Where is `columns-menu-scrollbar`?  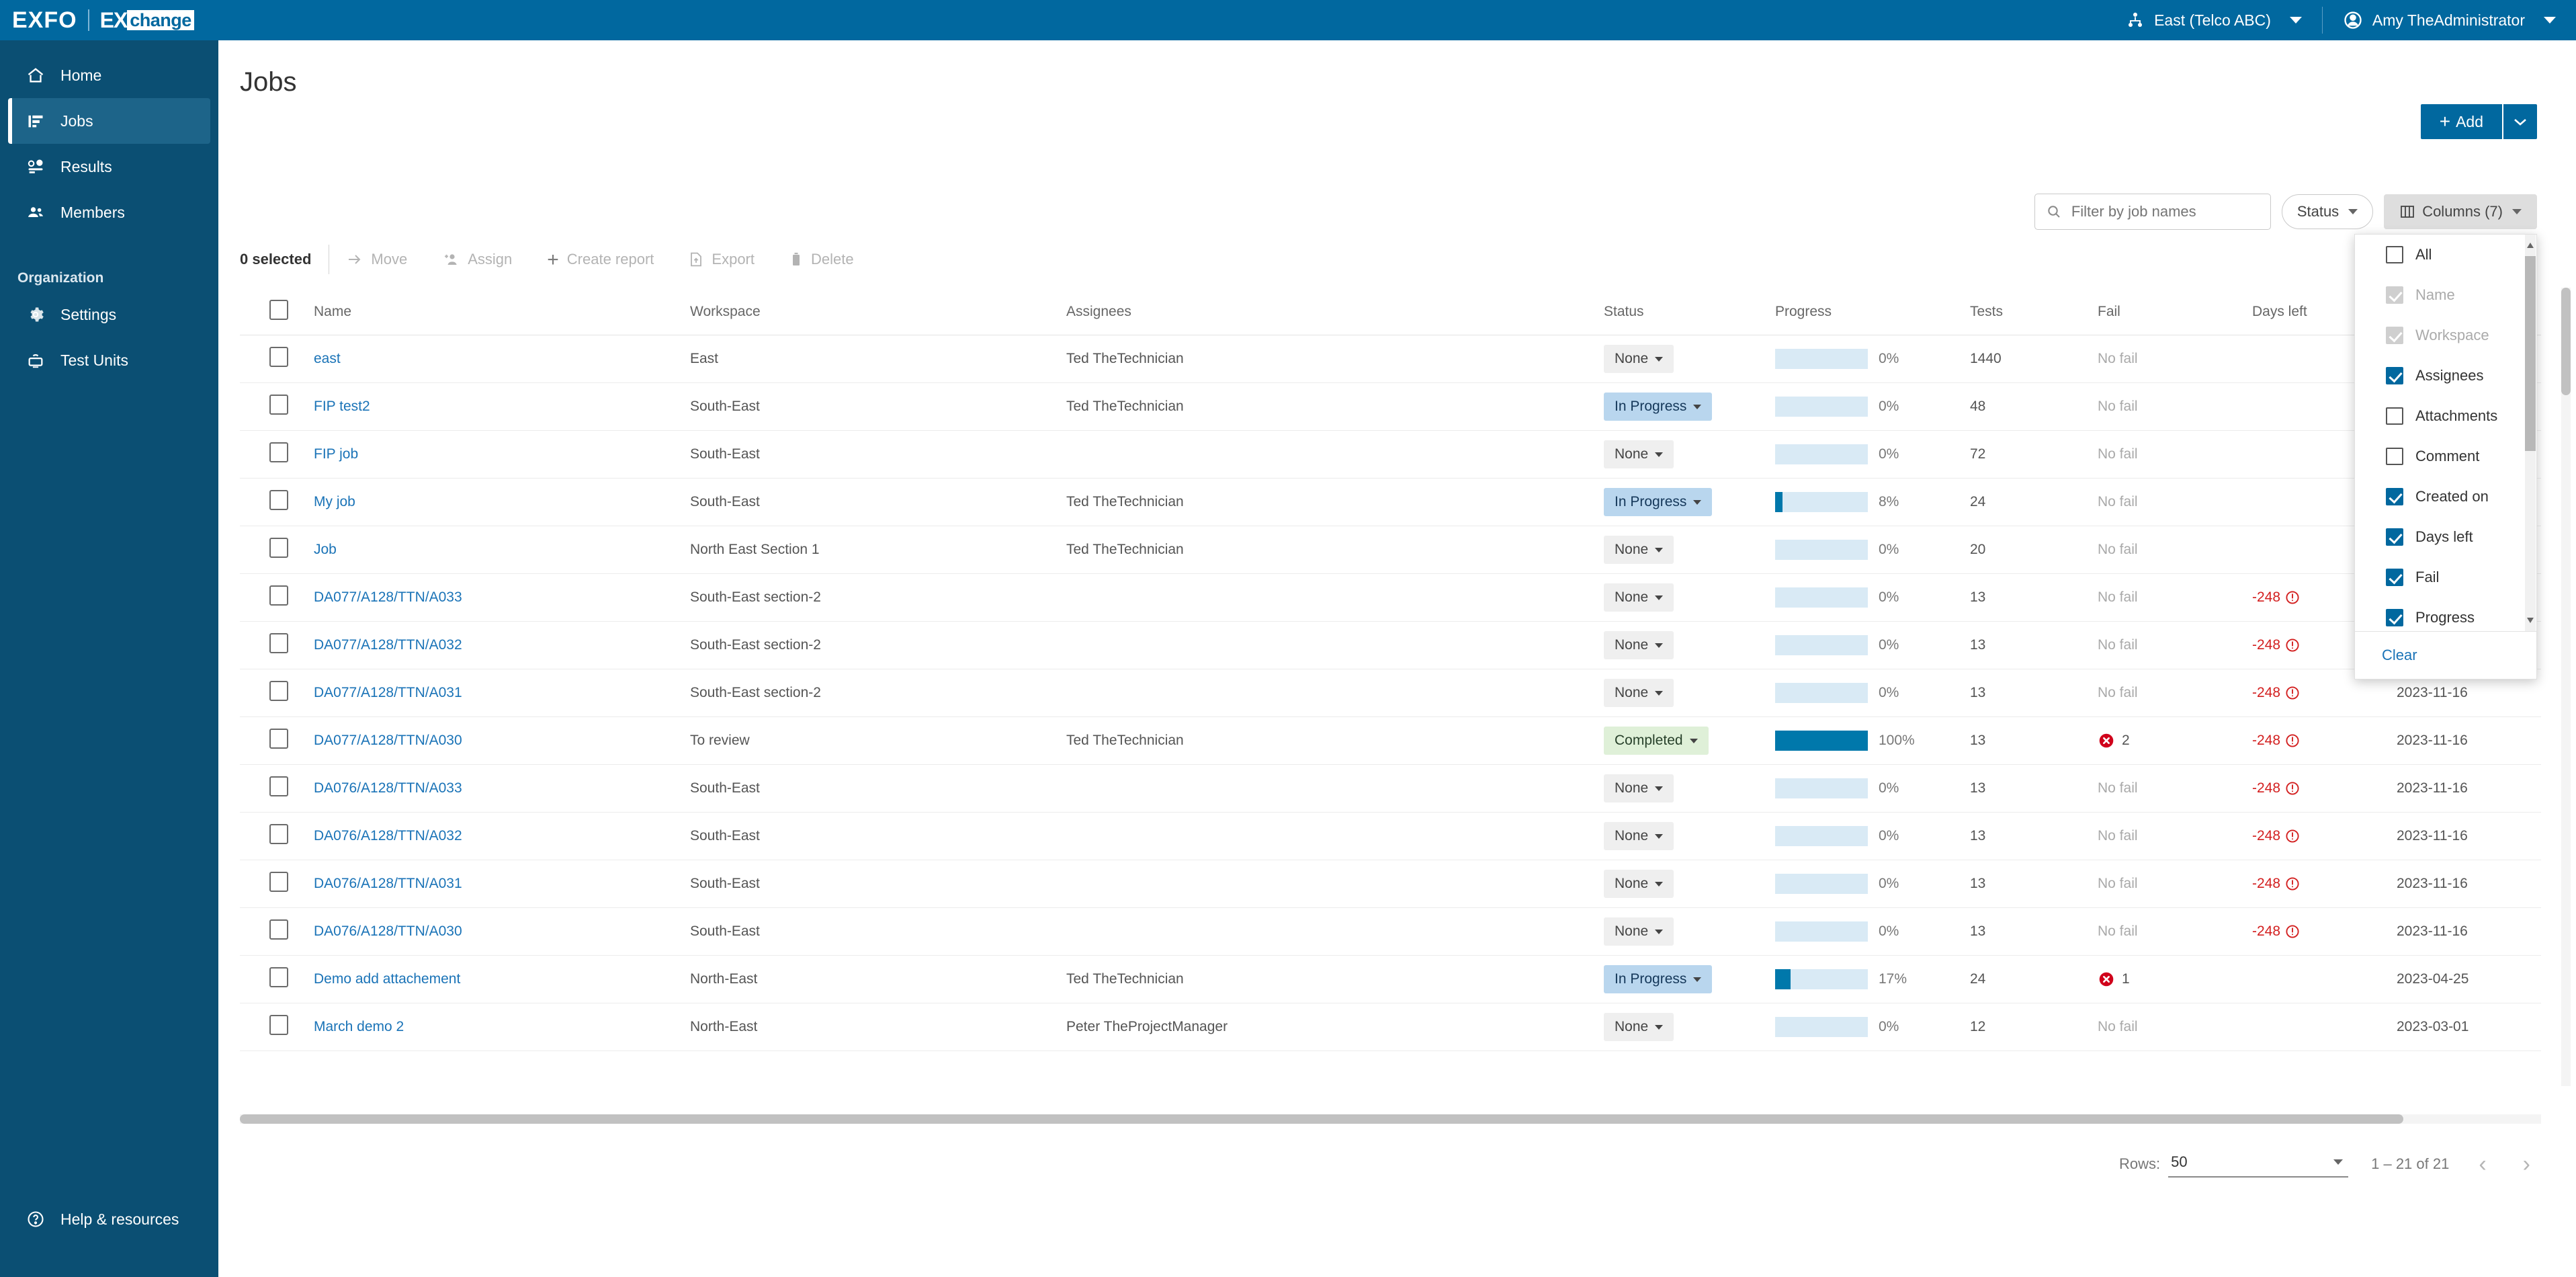 columns-menu-scrollbar is located at coordinates (2530, 433).